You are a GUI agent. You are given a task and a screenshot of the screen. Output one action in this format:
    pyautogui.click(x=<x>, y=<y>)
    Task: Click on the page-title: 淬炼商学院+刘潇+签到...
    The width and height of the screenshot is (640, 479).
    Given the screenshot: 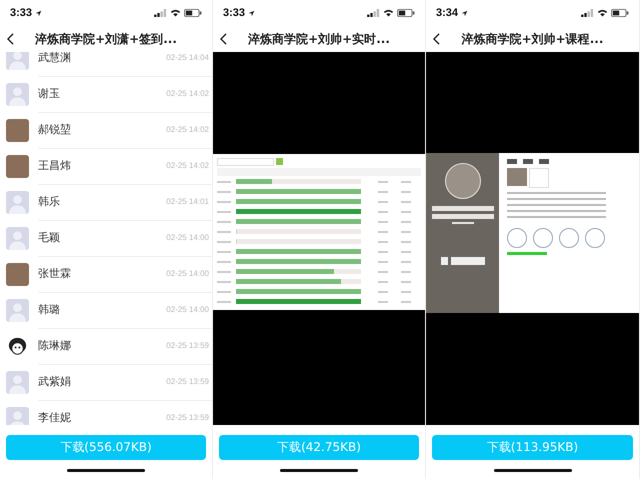 What is the action you would take?
    pyautogui.click(x=106, y=39)
    